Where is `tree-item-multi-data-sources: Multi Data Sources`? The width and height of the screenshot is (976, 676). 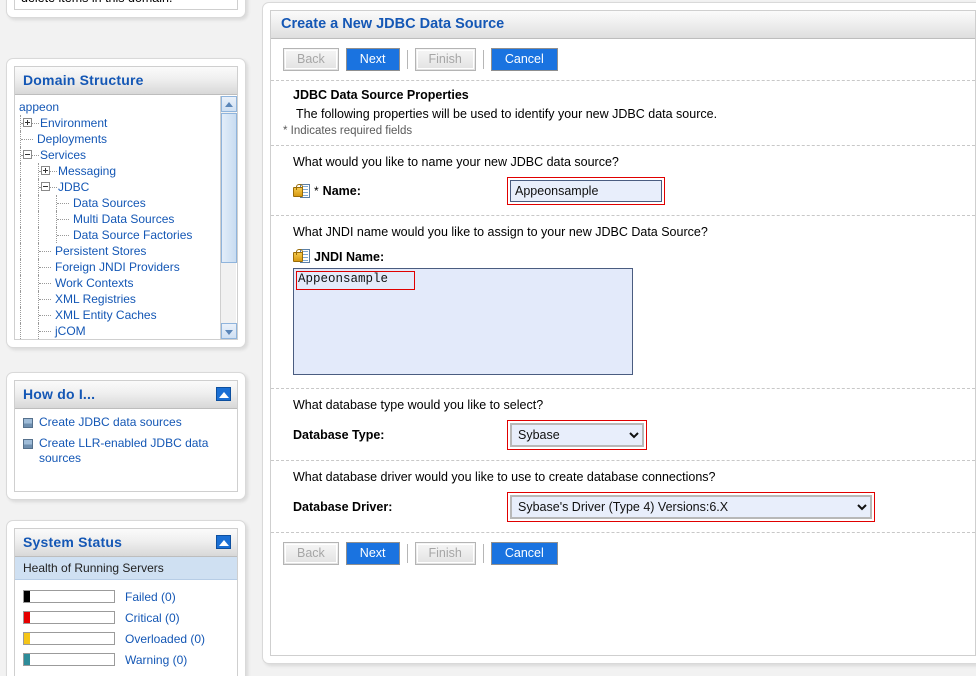
tree-item-multi-data-sources: Multi Data Sources is located at coordinates (128, 219).